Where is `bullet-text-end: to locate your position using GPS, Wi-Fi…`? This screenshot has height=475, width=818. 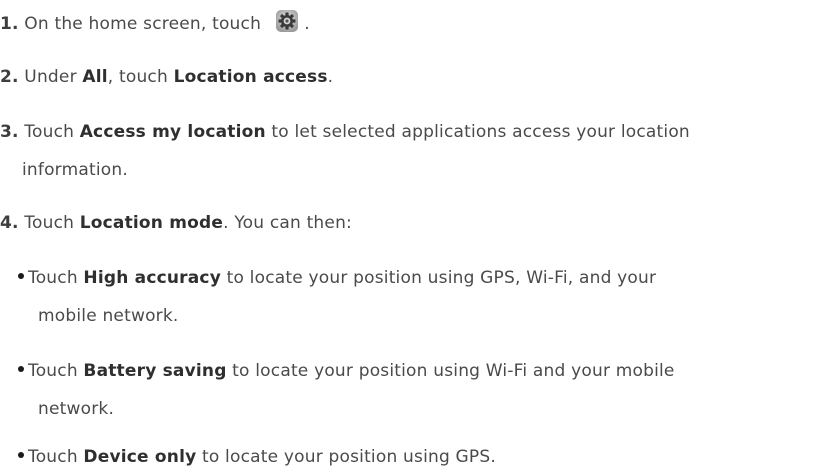
bullet-text-end: to locate your position using GPS, Wi-Fi… is located at coordinates (439, 278).